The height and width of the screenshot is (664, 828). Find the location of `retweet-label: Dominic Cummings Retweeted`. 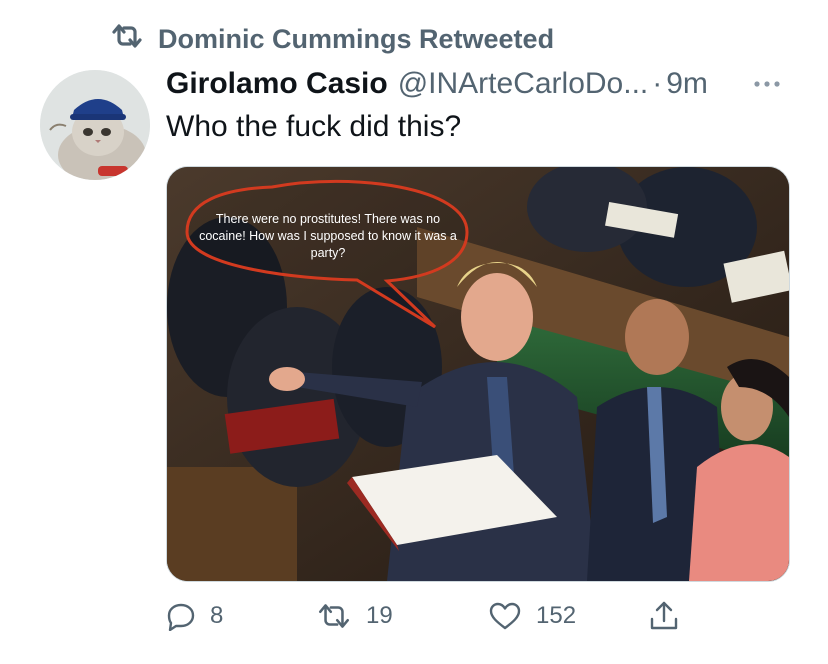

retweet-label: Dominic Cummings Retweeted is located at coordinates (356, 39).